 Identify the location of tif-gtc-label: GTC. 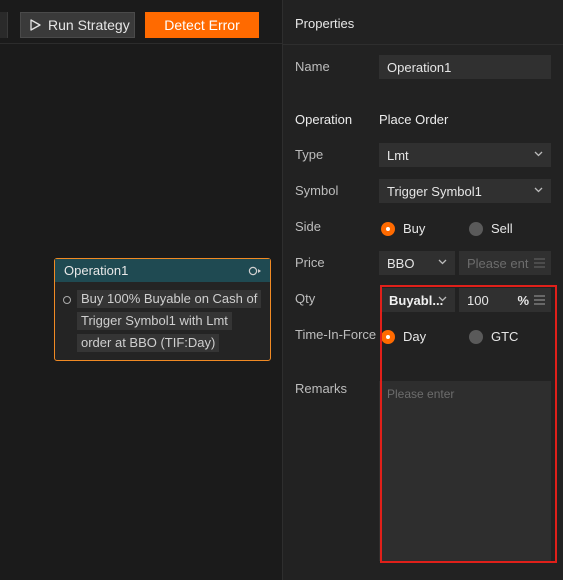
(505, 336).